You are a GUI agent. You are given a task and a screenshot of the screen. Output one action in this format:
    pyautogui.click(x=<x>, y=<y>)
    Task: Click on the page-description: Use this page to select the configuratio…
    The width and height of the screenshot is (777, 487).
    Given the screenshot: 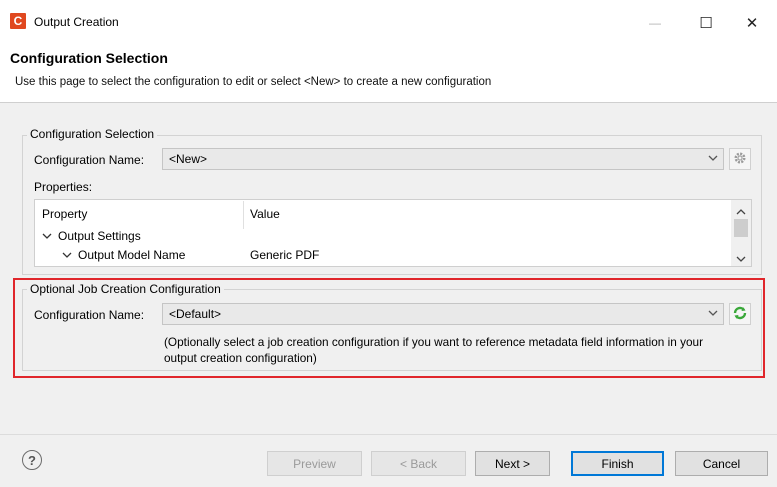 What is the action you would take?
    pyautogui.click(x=253, y=82)
    